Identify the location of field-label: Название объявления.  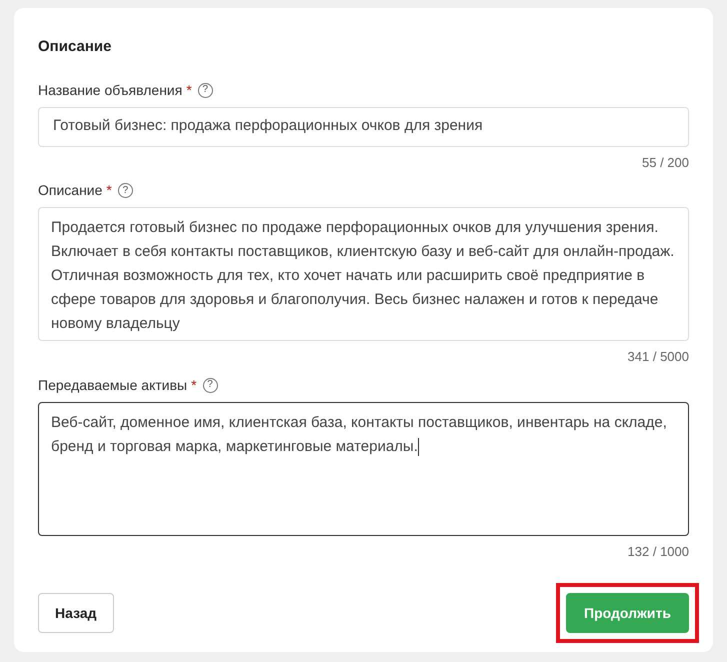
(110, 90).